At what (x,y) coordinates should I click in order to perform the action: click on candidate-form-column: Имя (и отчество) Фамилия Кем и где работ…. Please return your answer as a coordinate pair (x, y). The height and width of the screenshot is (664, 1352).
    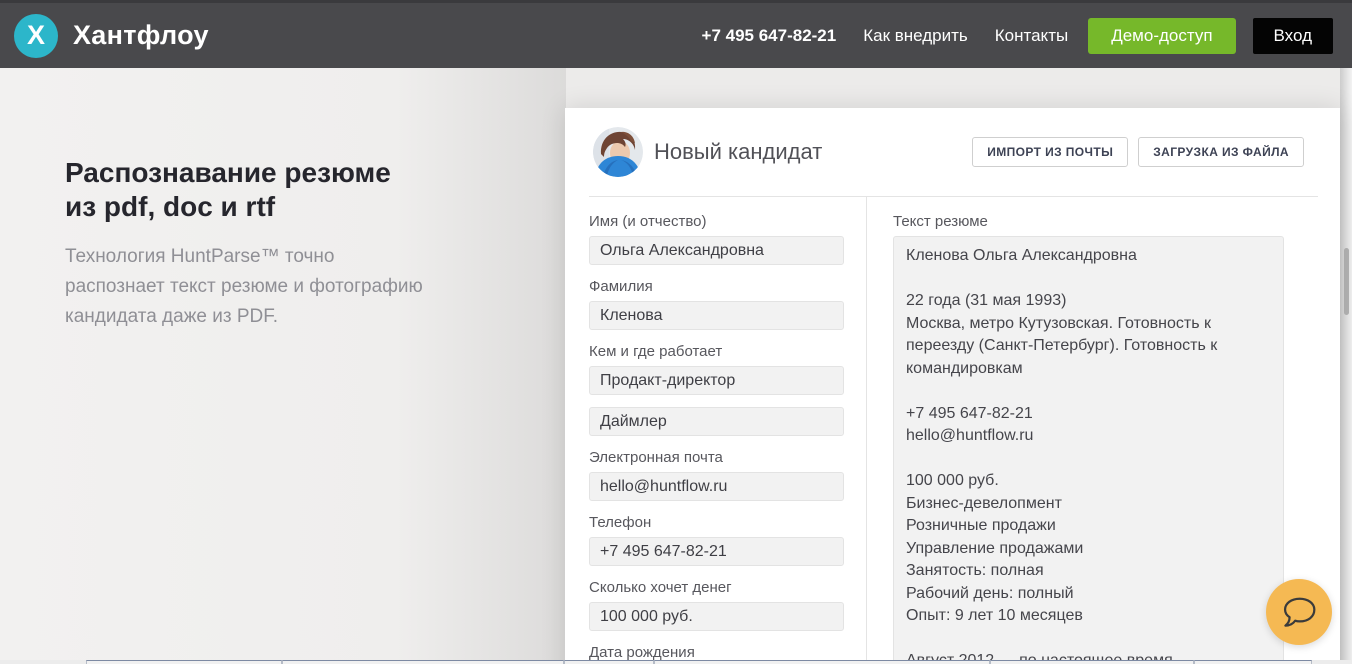
    Looking at the image, I should click on (728, 430).